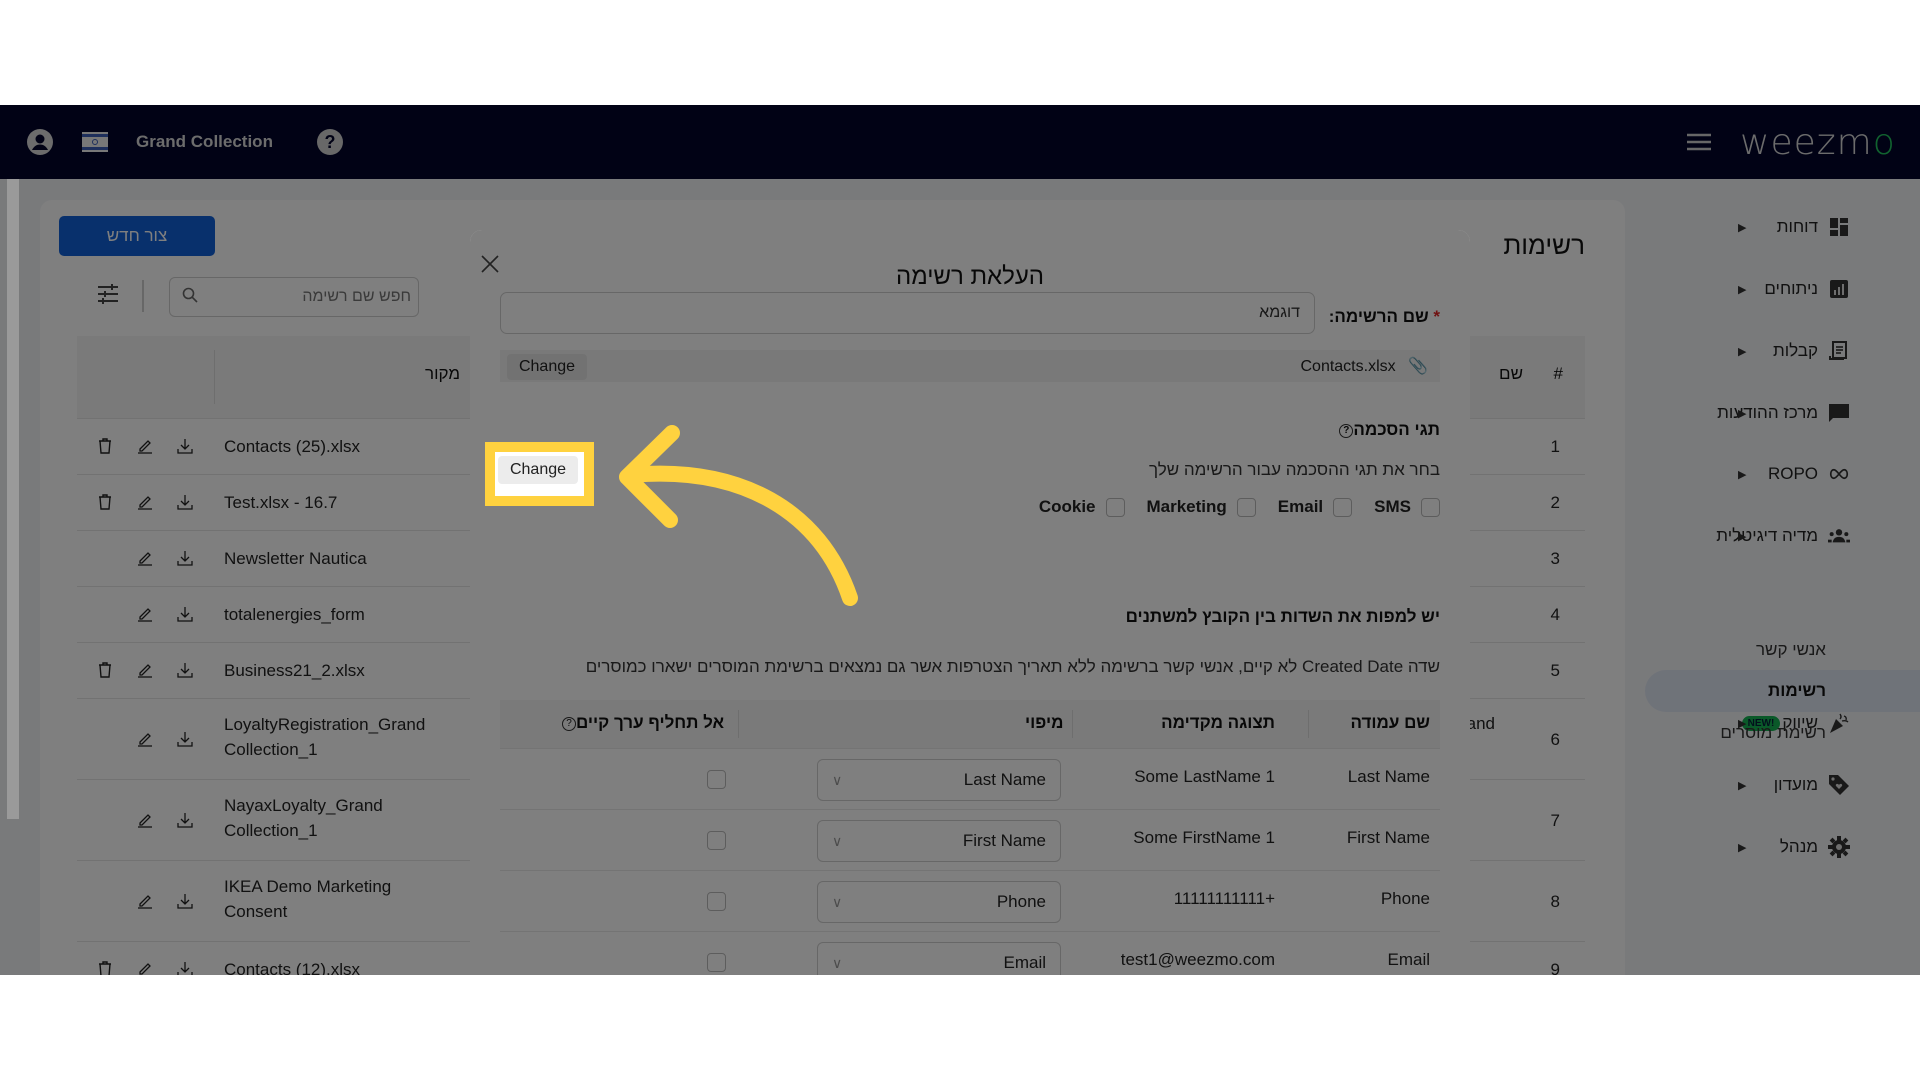  What do you see at coordinates (1282, 616) in the screenshot?
I see `mapping-title: יש למפות את השדות בין הקובץ למשתנים` at bounding box center [1282, 616].